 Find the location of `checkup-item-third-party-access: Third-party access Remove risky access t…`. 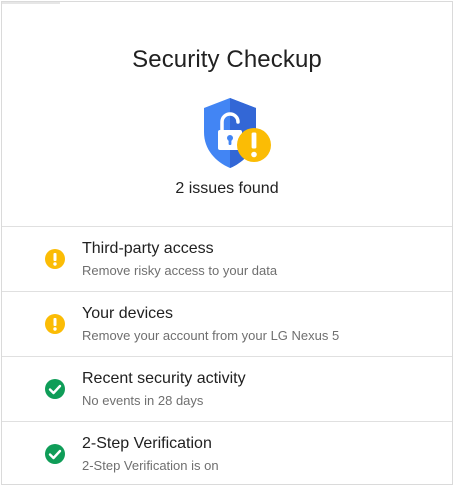

checkup-item-third-party-access: Third-party access Remove risky access t… is located at coordinates (227, 258).